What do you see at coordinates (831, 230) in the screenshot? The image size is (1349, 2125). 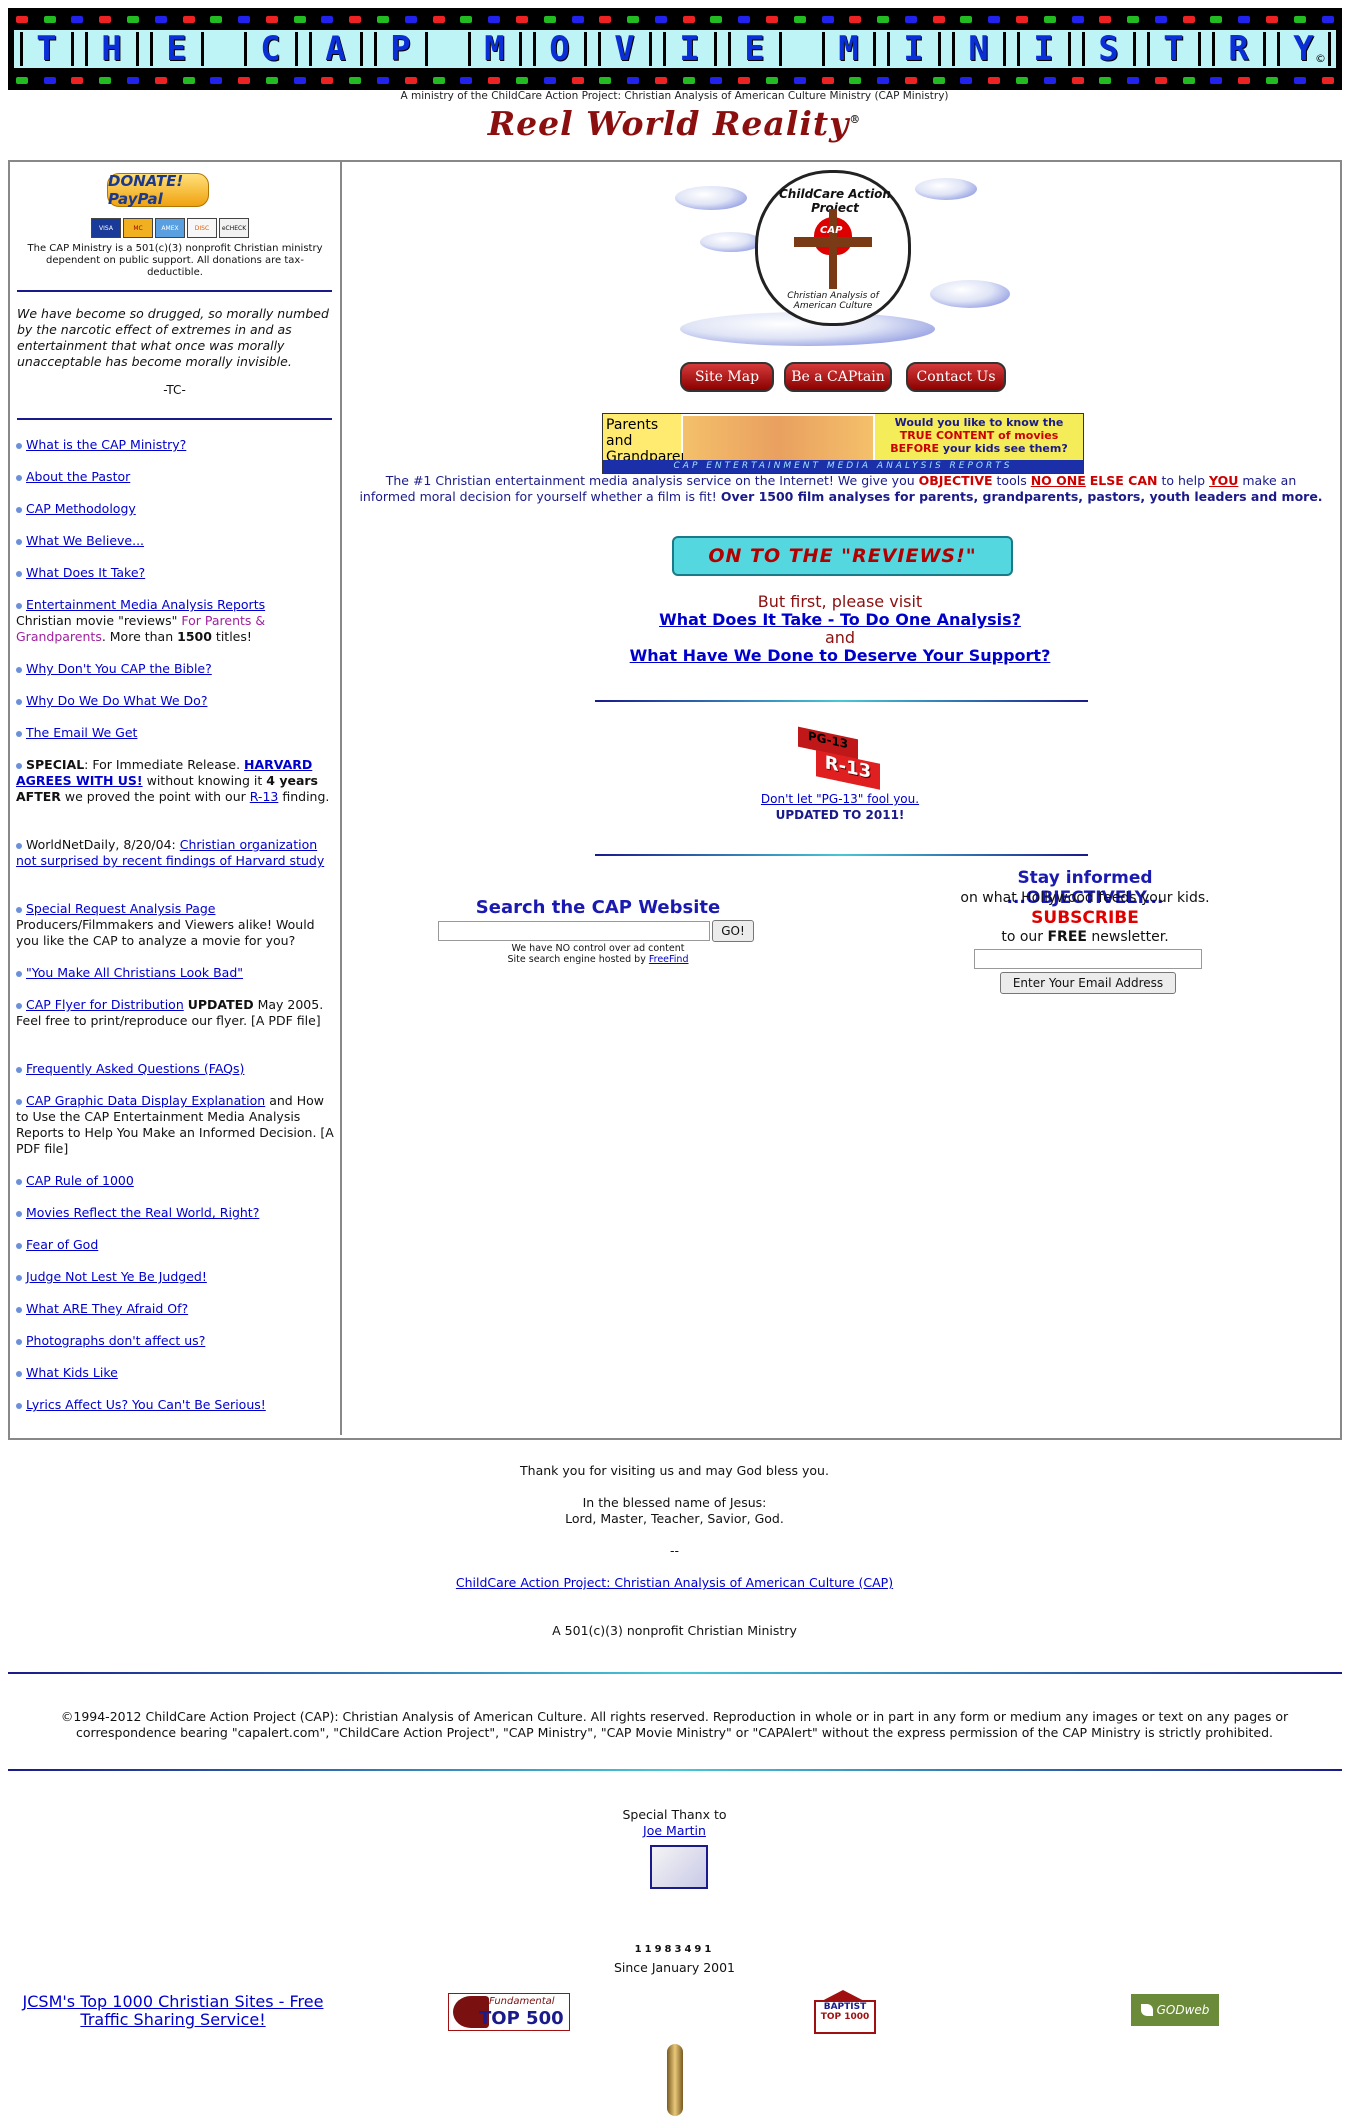 I see `seal-center-text: CAP` at bounding box center [831, 230].